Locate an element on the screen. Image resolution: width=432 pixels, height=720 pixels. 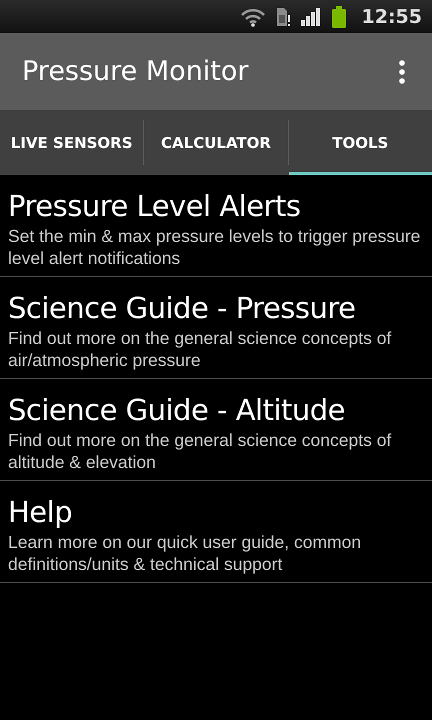
wifi-icon is located at coordinates (253, 16).